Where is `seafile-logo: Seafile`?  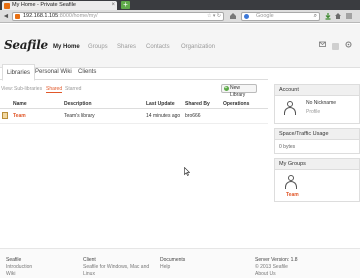
seafile-logo: Seafile is located at coordinates (26, 45).